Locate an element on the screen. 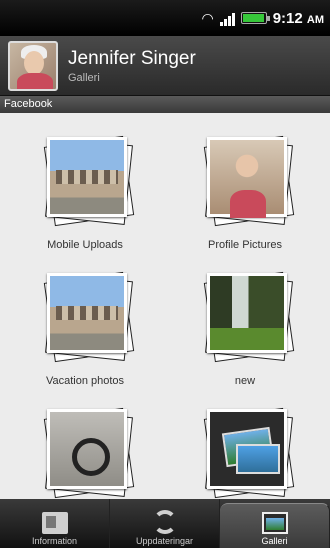 The width and height of the screenshot is (330, 548). bottom-tab-bar: Information Uppdateringar Galleri is located at coordinates (165, 523).